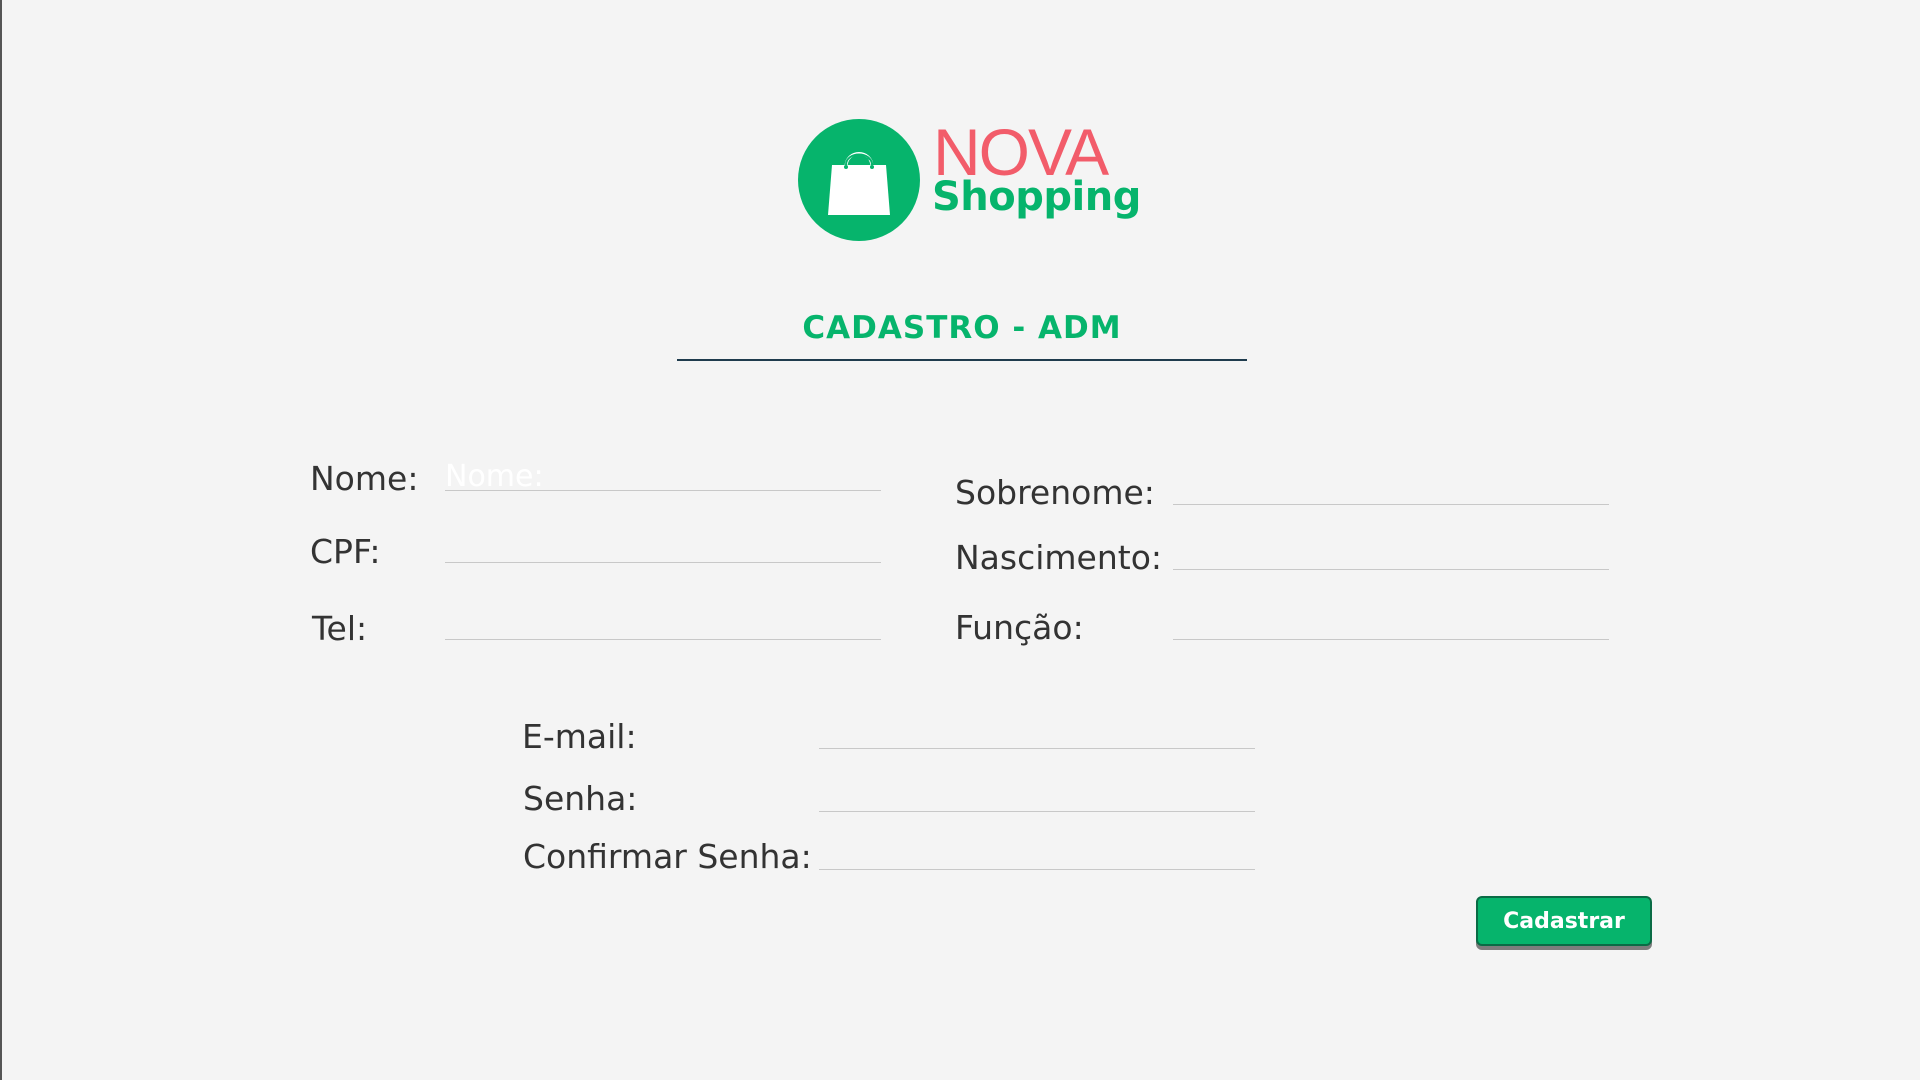  What do you see at coordinates (1059, 557) in the screenshot?
I see `nascimento-label: Nascimento:` at bounding box center [1059, 557].